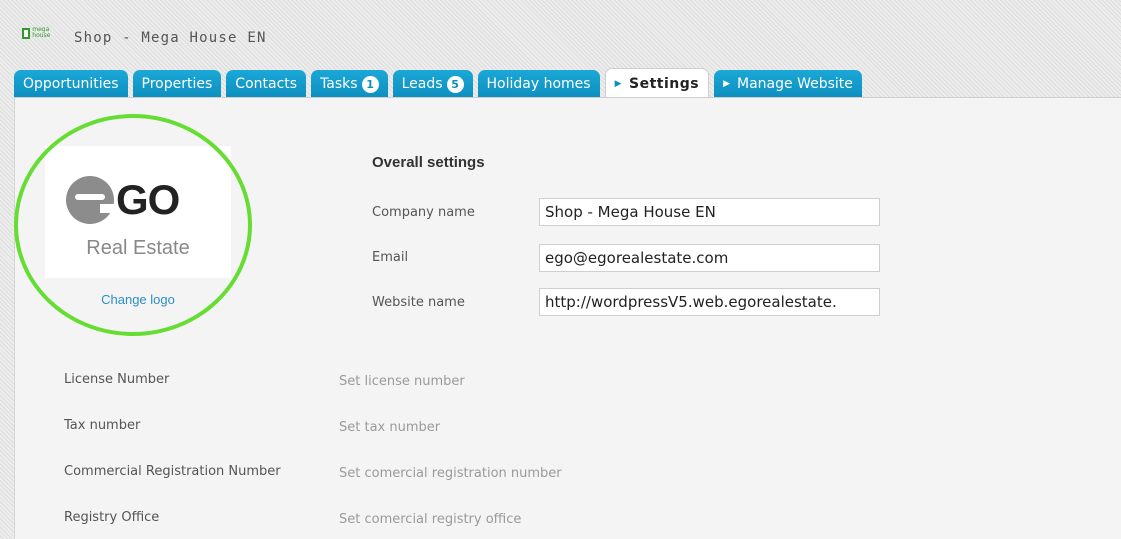  What do you see at coordinates (709, 212) in the screenshot?
I see `company-name-input: Shop - Mega House EN` at bounding box center [709, 212].